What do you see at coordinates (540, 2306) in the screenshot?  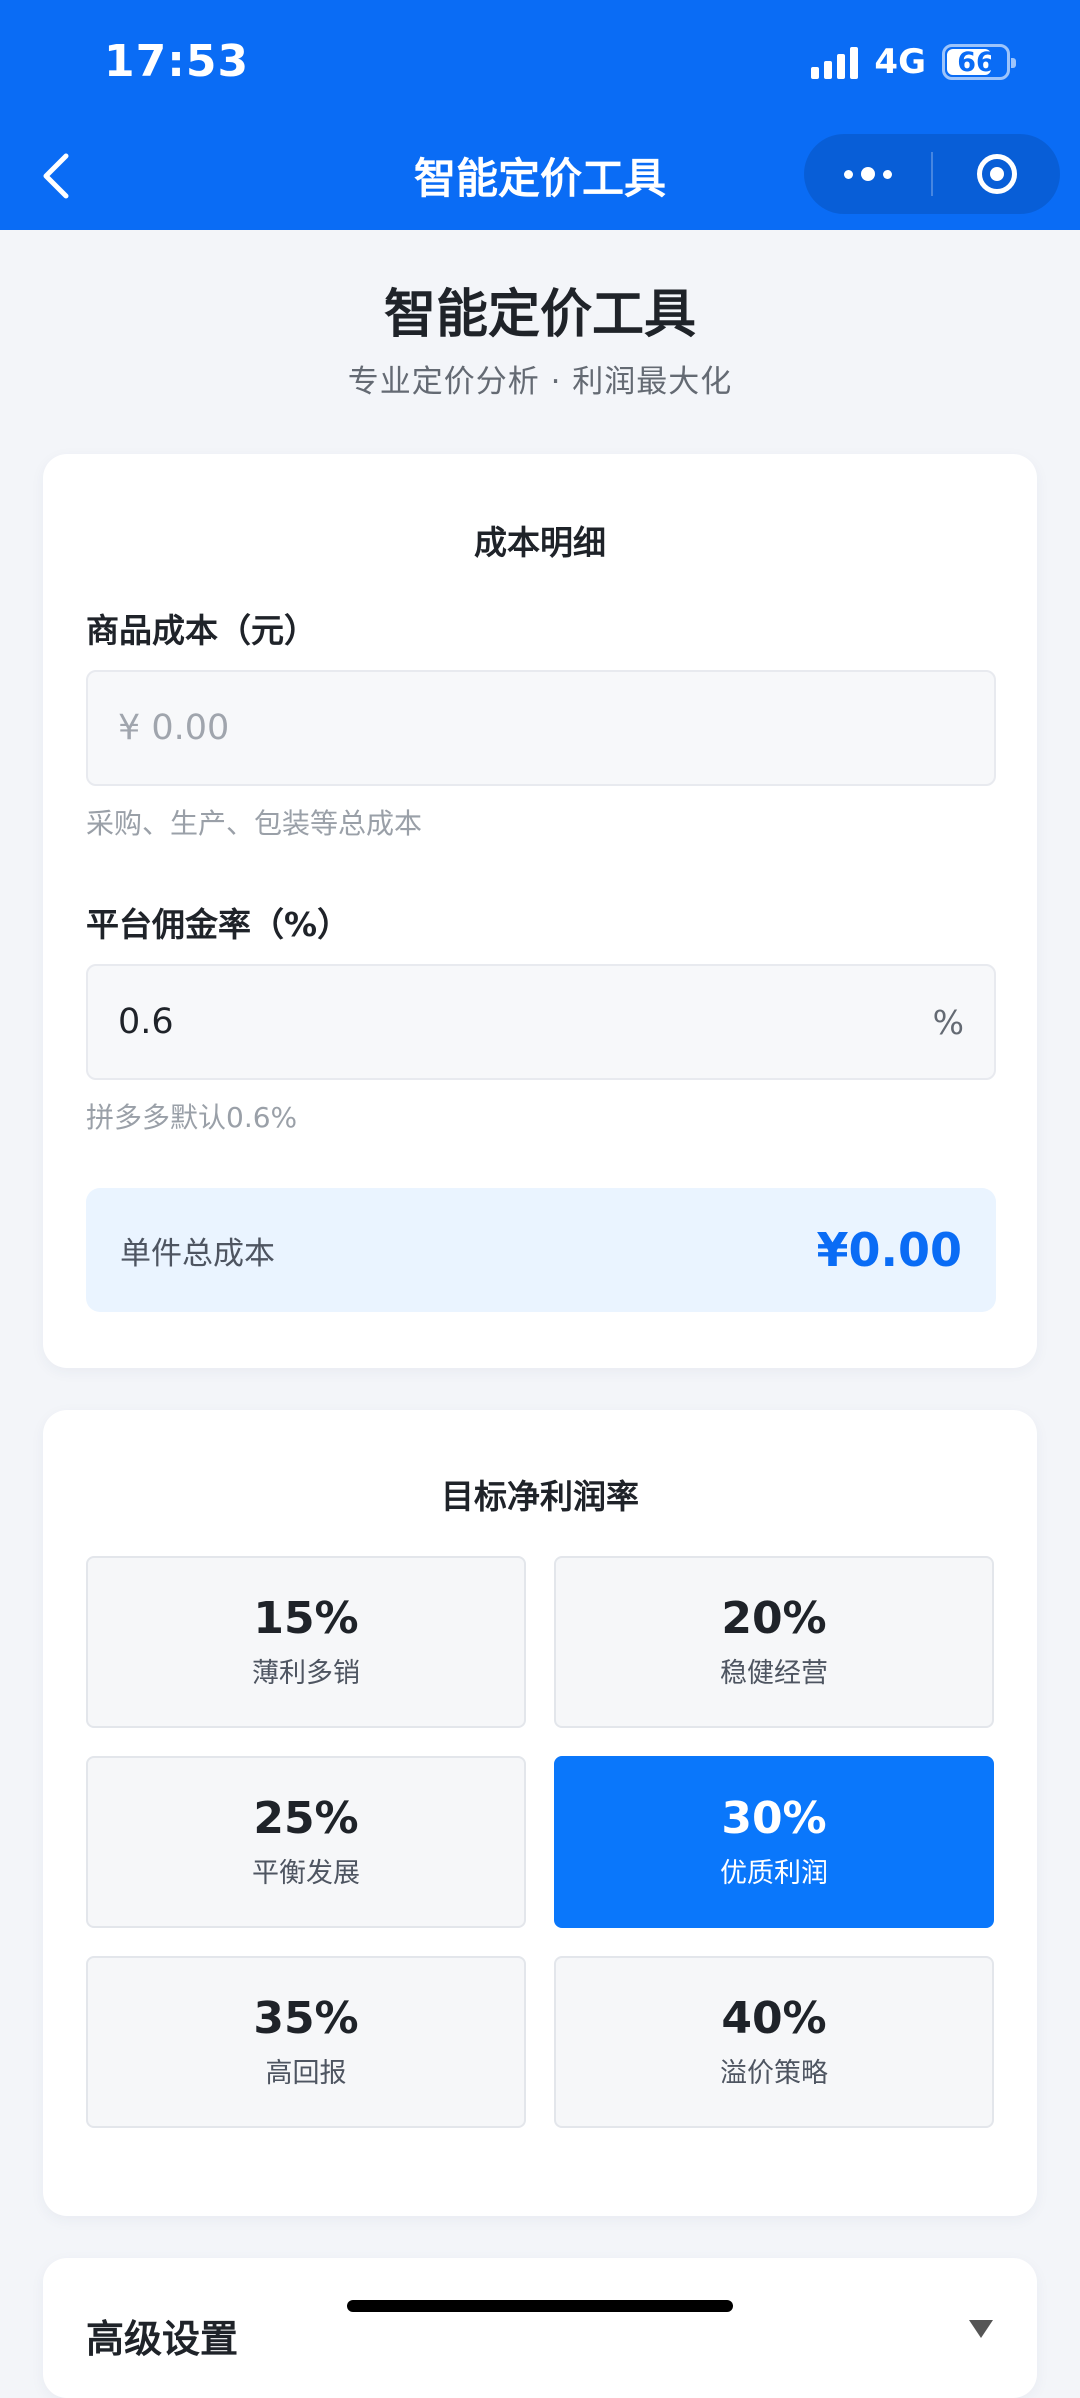 I see `home-indicator` at bounding box center [540, 2306].